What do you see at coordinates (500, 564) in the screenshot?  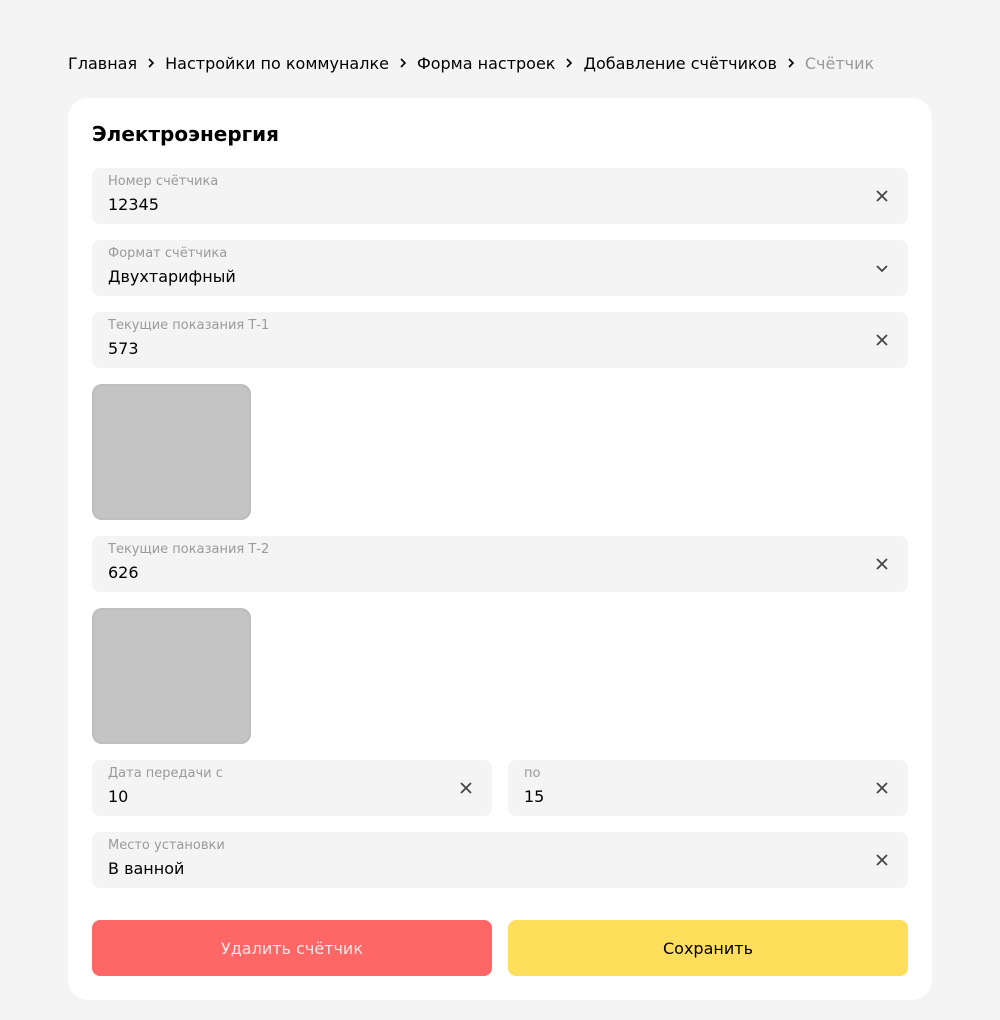 I see `reading-t2-field: Текущие показания Т-2 626` at bounding box center [500, 564].